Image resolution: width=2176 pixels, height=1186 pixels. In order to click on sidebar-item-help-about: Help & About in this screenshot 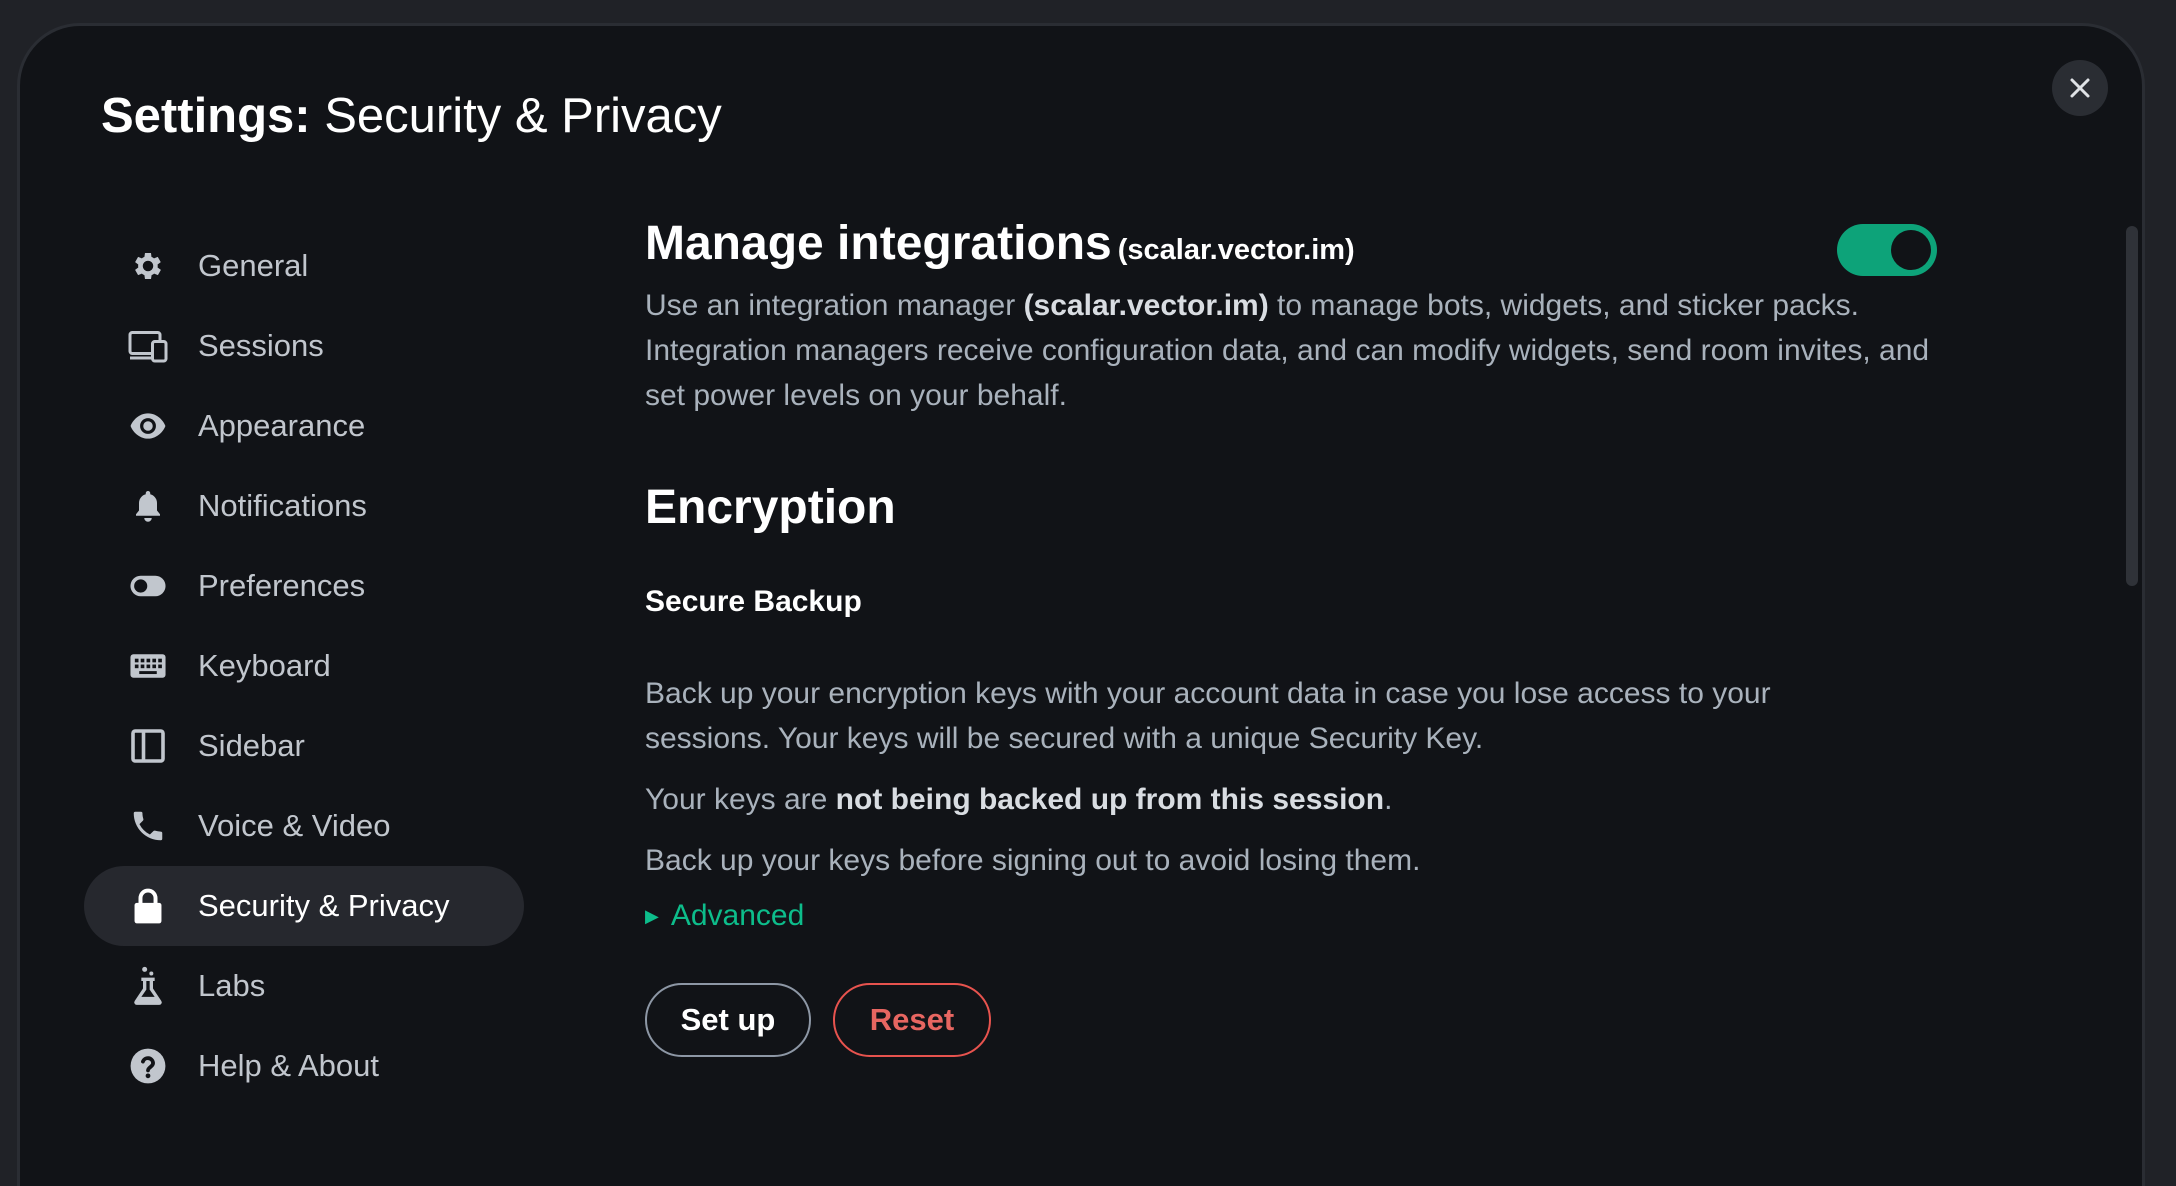, I will do `click(304, 1066)`.